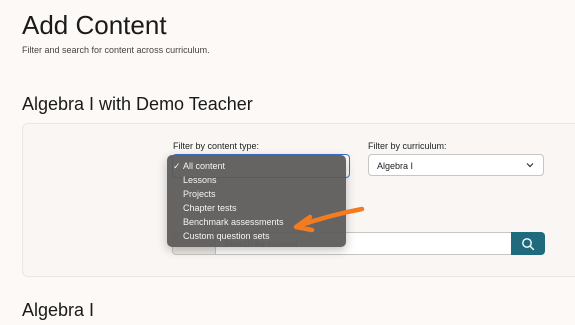 The height and width of the screenshot is (325, 575). I want to click on dropdown-option: Benchmark assessments, so click(233, 222).